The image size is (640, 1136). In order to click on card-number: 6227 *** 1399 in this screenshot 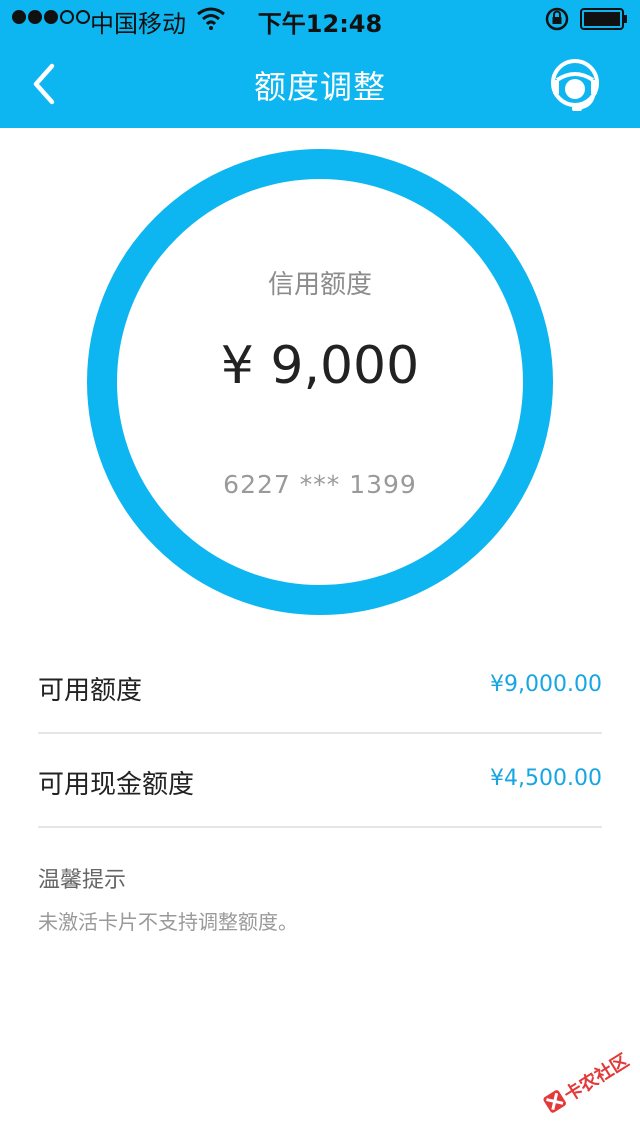, I will do `click(320, 484)`.